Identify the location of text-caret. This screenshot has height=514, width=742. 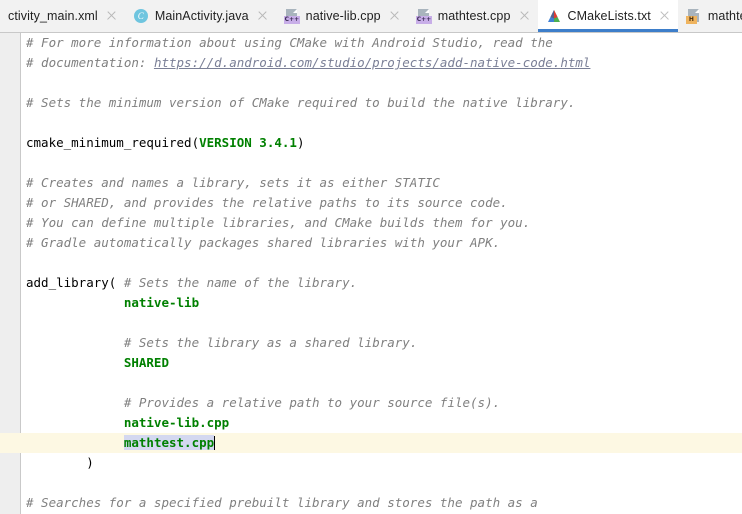
(214, 443).